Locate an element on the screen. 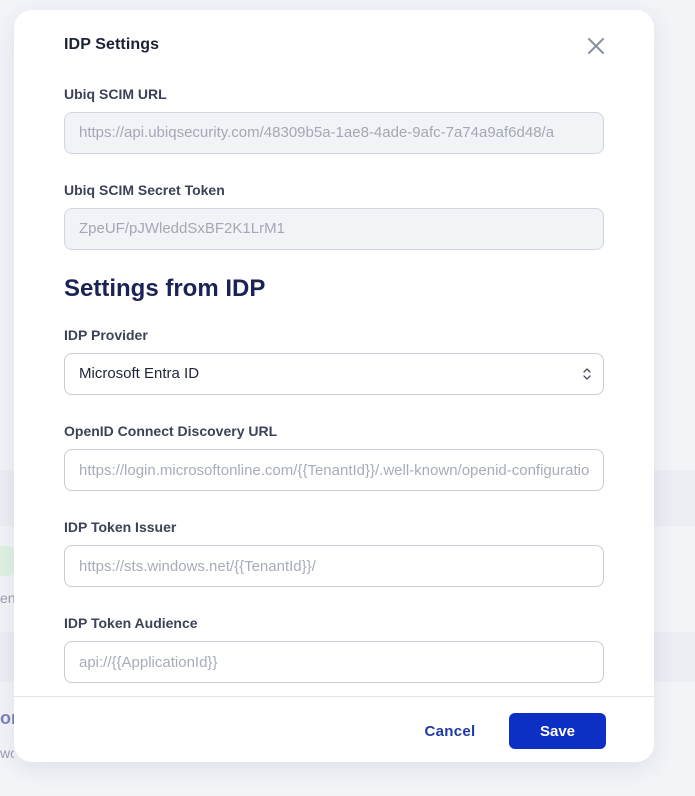 The height and width of the screenshot is (796, 695). token-audience-label: IDP Token Audience is located at coordinates (131, 623).